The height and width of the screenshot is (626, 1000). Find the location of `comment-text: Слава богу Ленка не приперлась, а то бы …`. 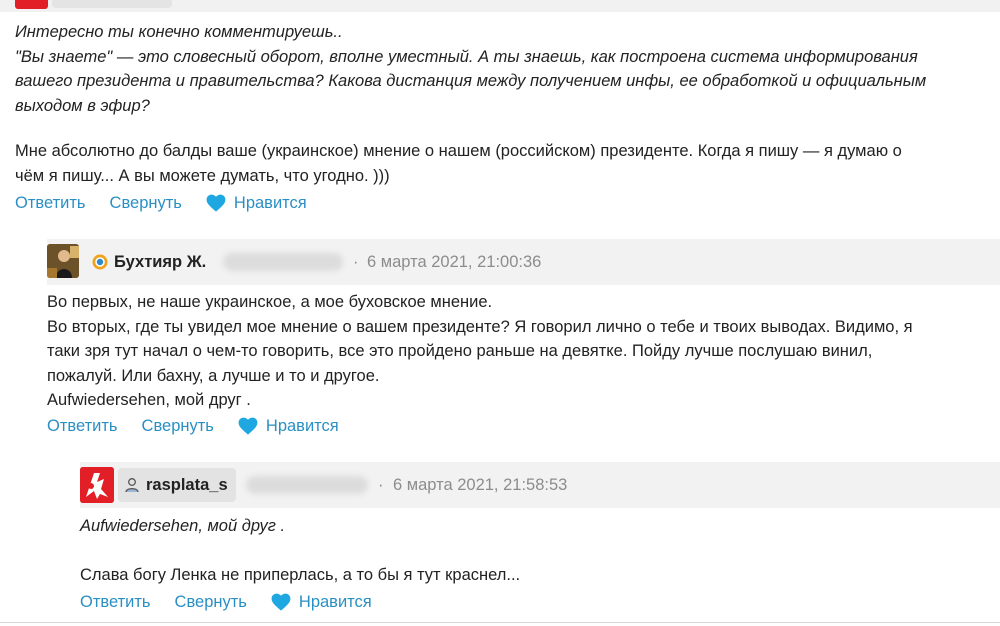

comment-text: Слава богу Ленка не приперлась, а то бы … is located at coordinates (300, 575).